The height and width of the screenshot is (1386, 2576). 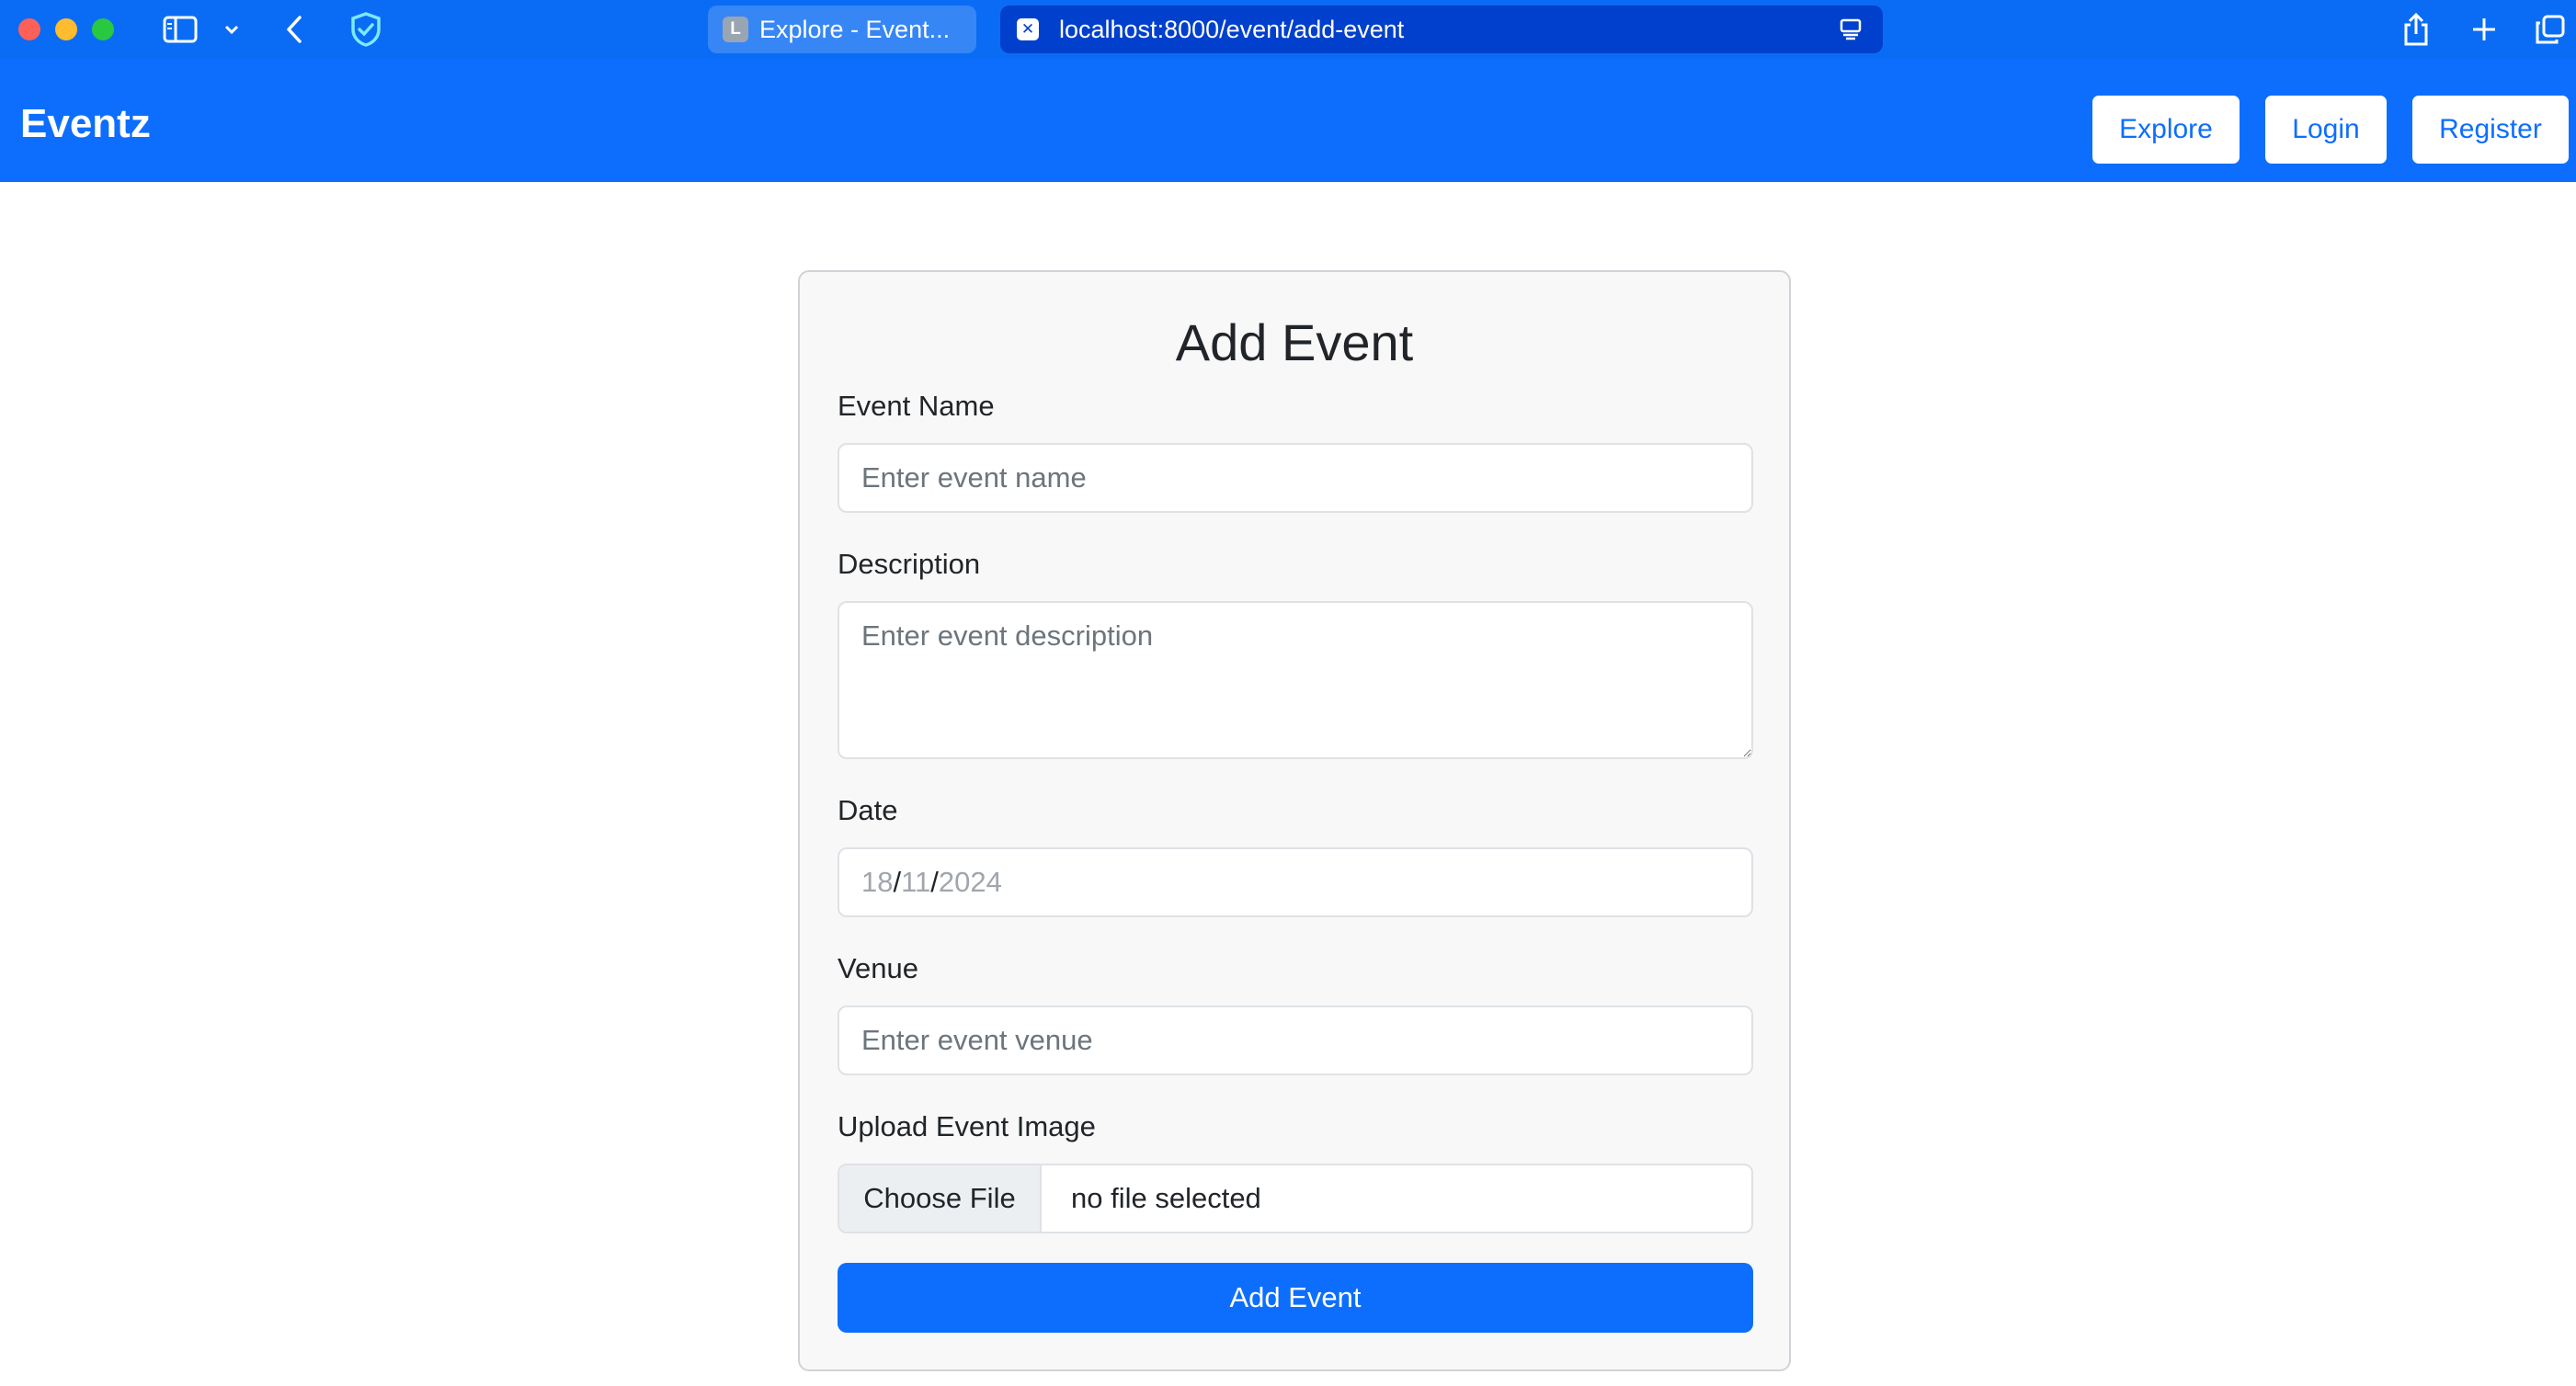 I want to click on share-icon, so click(x=2416, y=30).